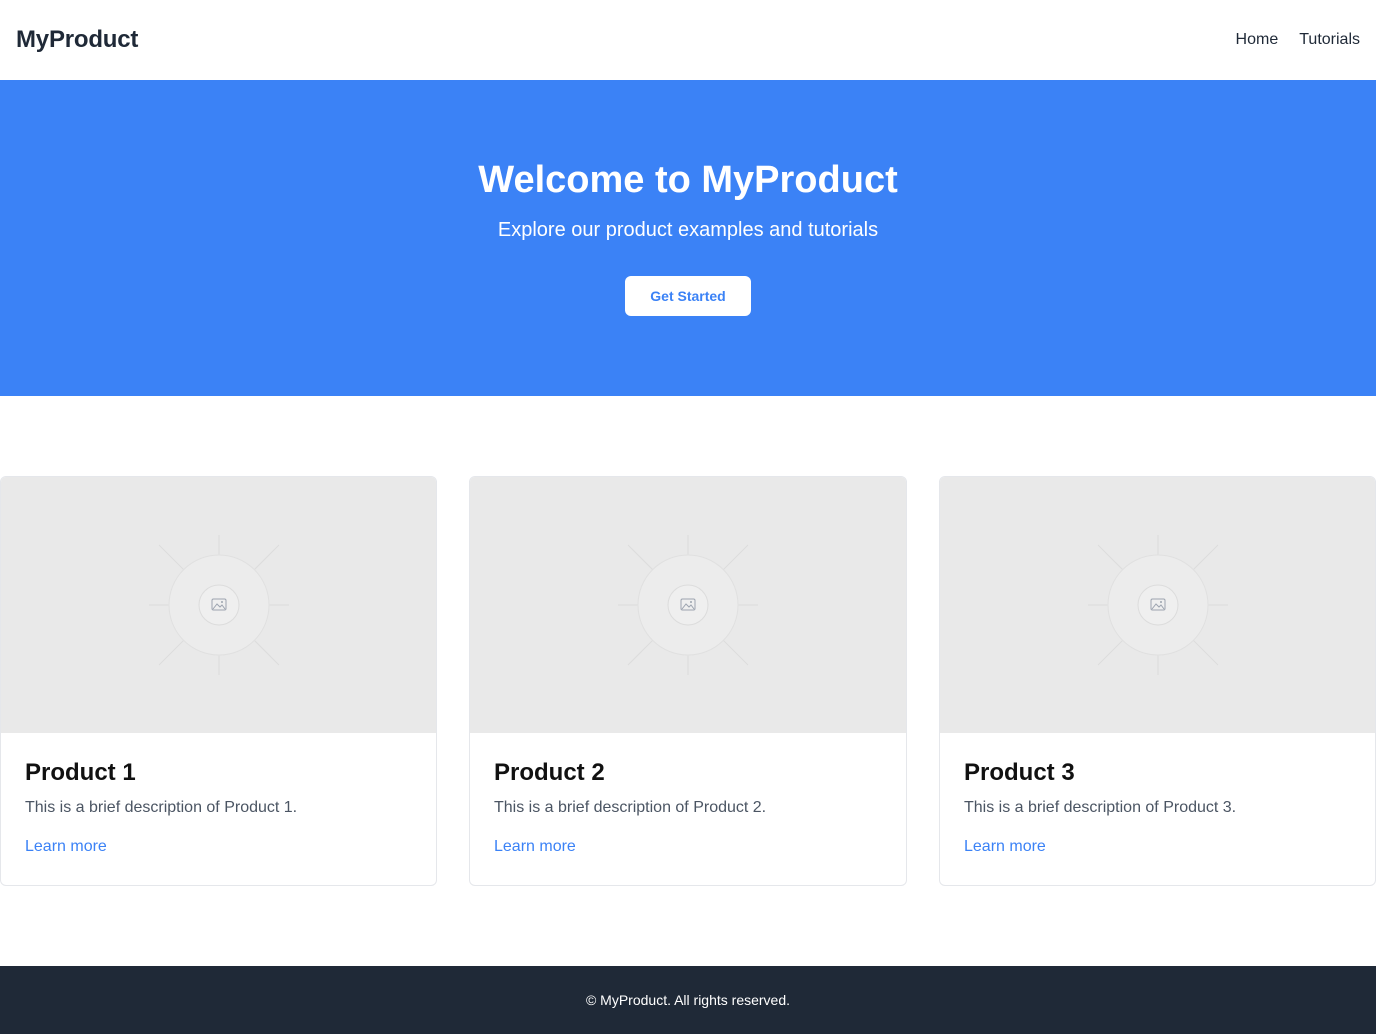 This screenshot has height=1034, width=1376. I want to click on footer-copyright: © MyProduct. All rights reserved., so click(688, 1000).